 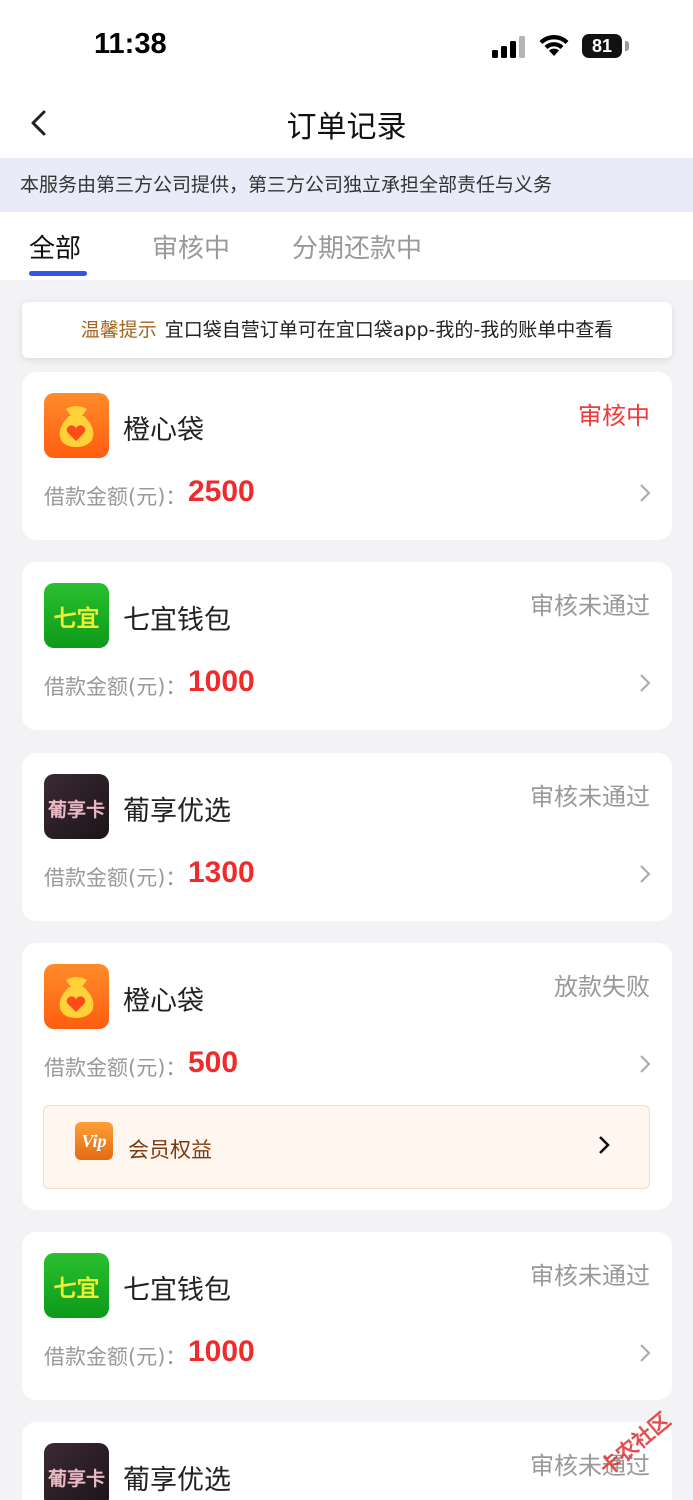 I want to click on order-status: 放款失败, so click(x=602, y=987).